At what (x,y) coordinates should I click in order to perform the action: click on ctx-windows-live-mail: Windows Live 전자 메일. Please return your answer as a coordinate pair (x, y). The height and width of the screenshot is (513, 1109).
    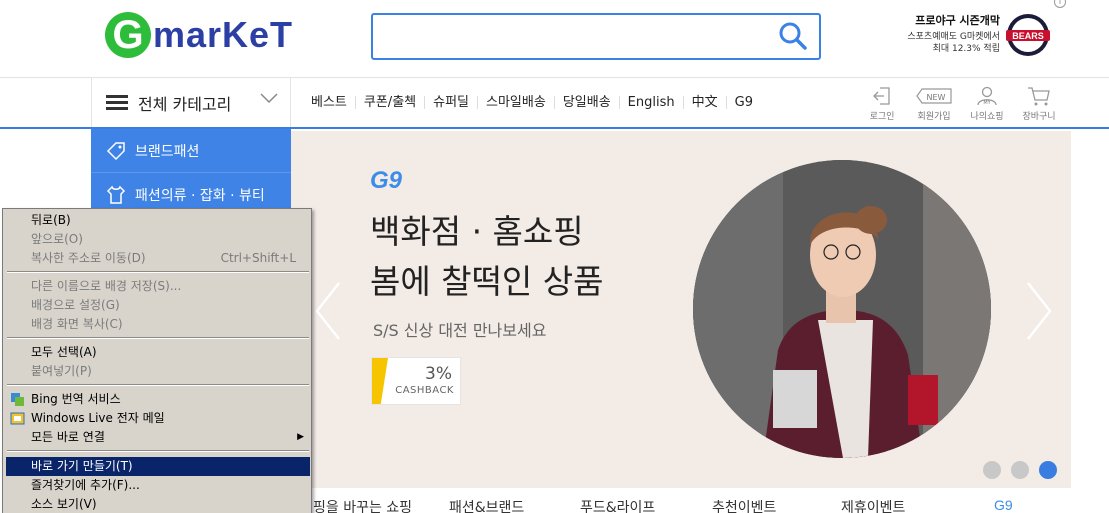
    Looking at the image, I should click on (158, 418).